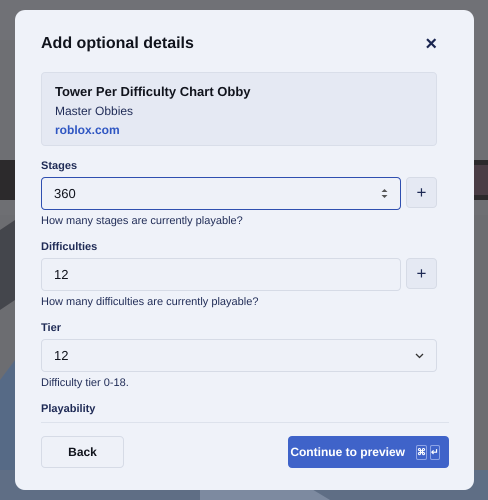 Image resolution: width=488 pixels, height=500 pixels. What do you see at coordinates (142, 221) in the screenshot?
I see `field-hint: How many stages are currently playable?` at bounding box center [142, 221].